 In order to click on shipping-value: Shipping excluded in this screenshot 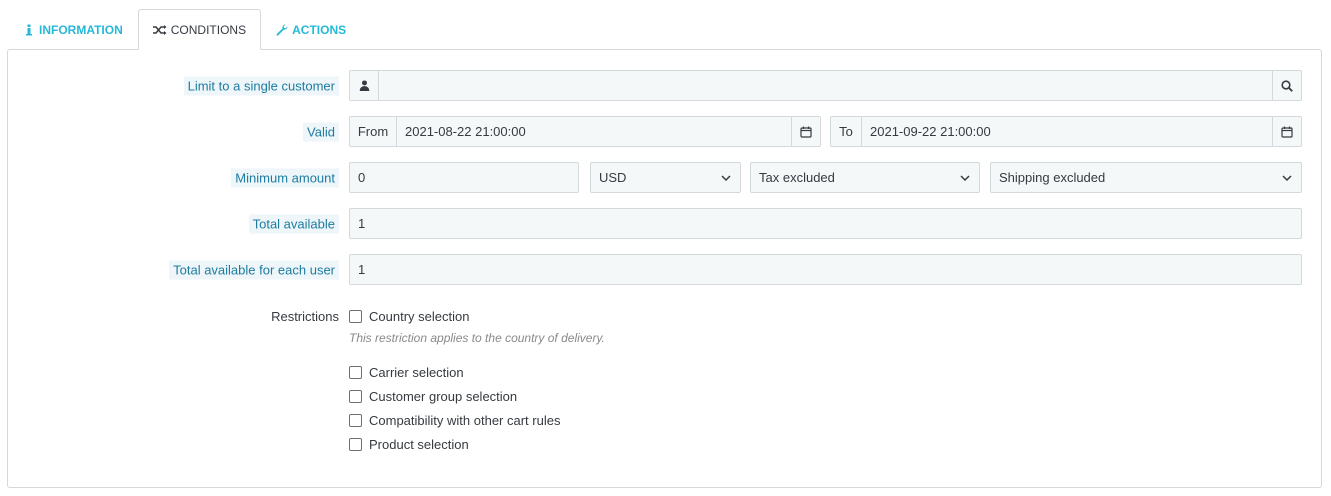, I will do `click(1052, 177)`.